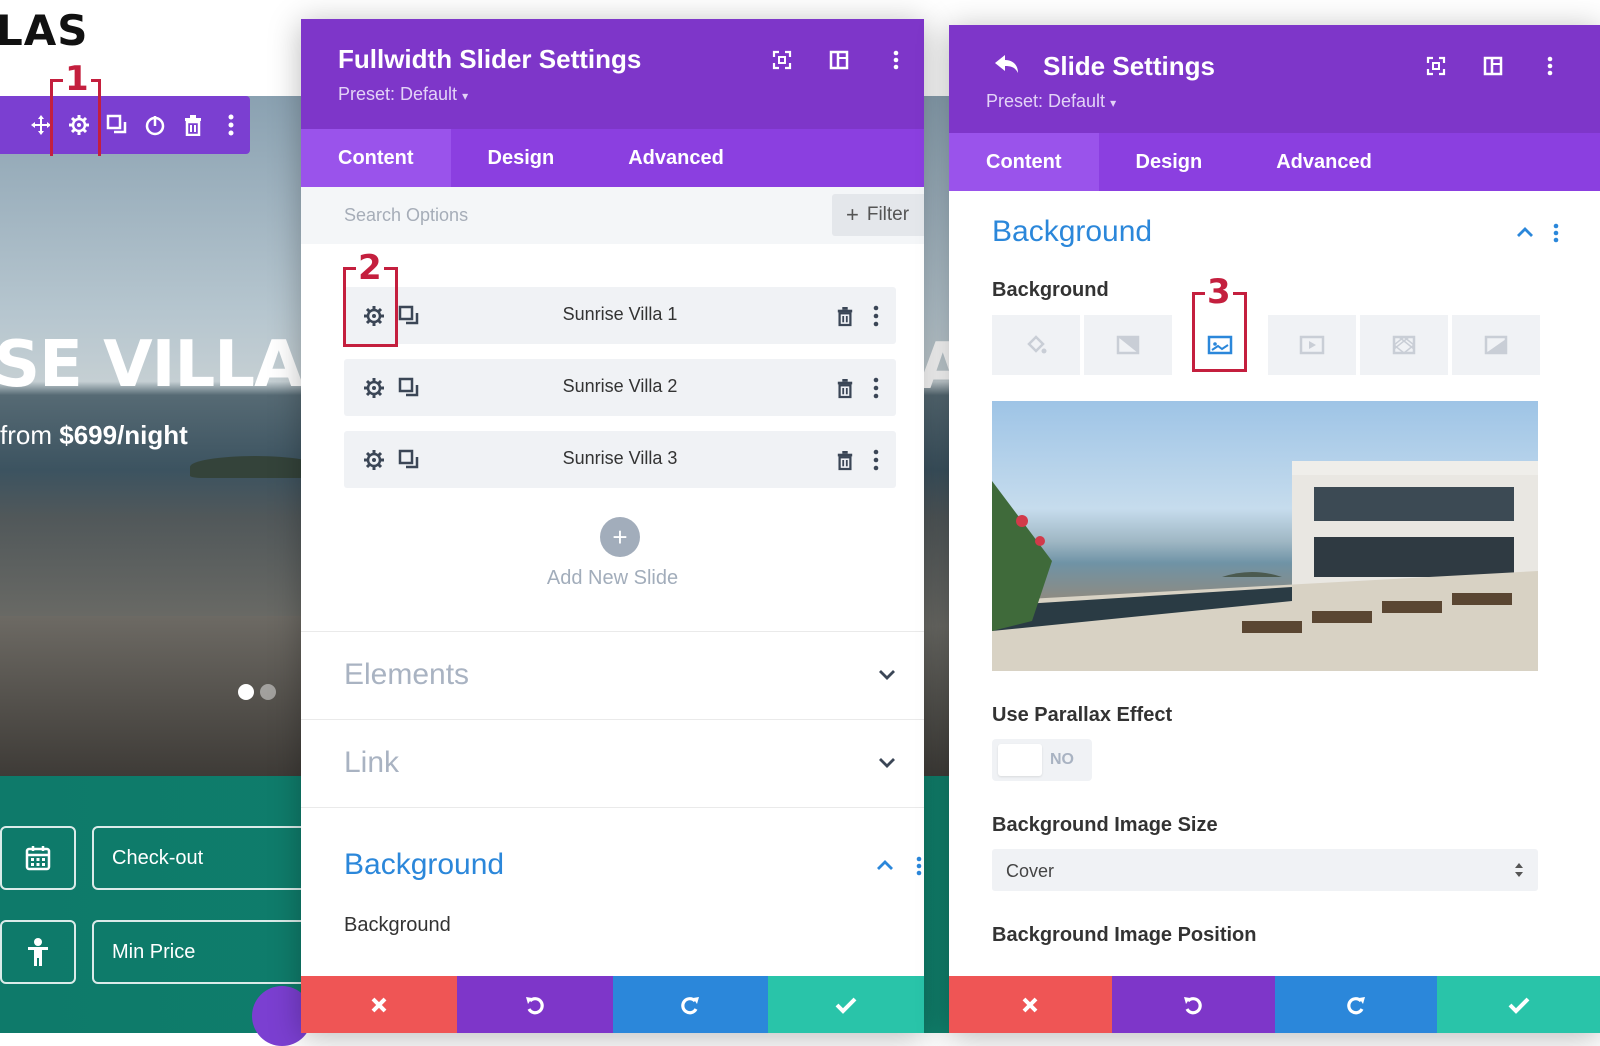 The height and width of the screenshot is (1046, 1600). Describe the element at coordinates (612, 578) in the screenshot. I see `add-new-slide-button: Add New Slide` at that location.